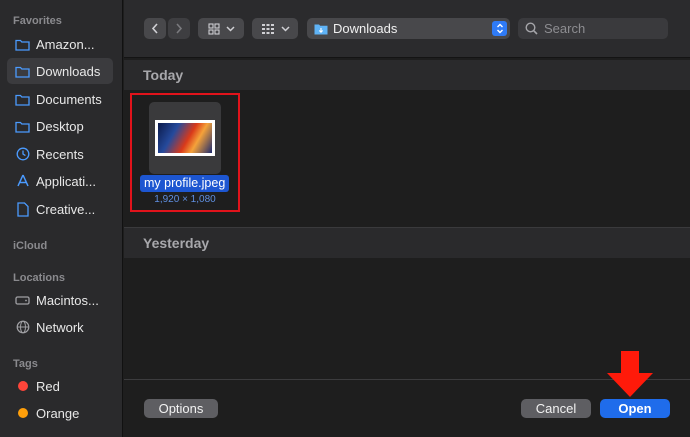 The image size is (690, 437). What do you see at coordinates (565, 28) in the screenshot?
I see `search-placeholder: Search` at bounding box center [565, 28].